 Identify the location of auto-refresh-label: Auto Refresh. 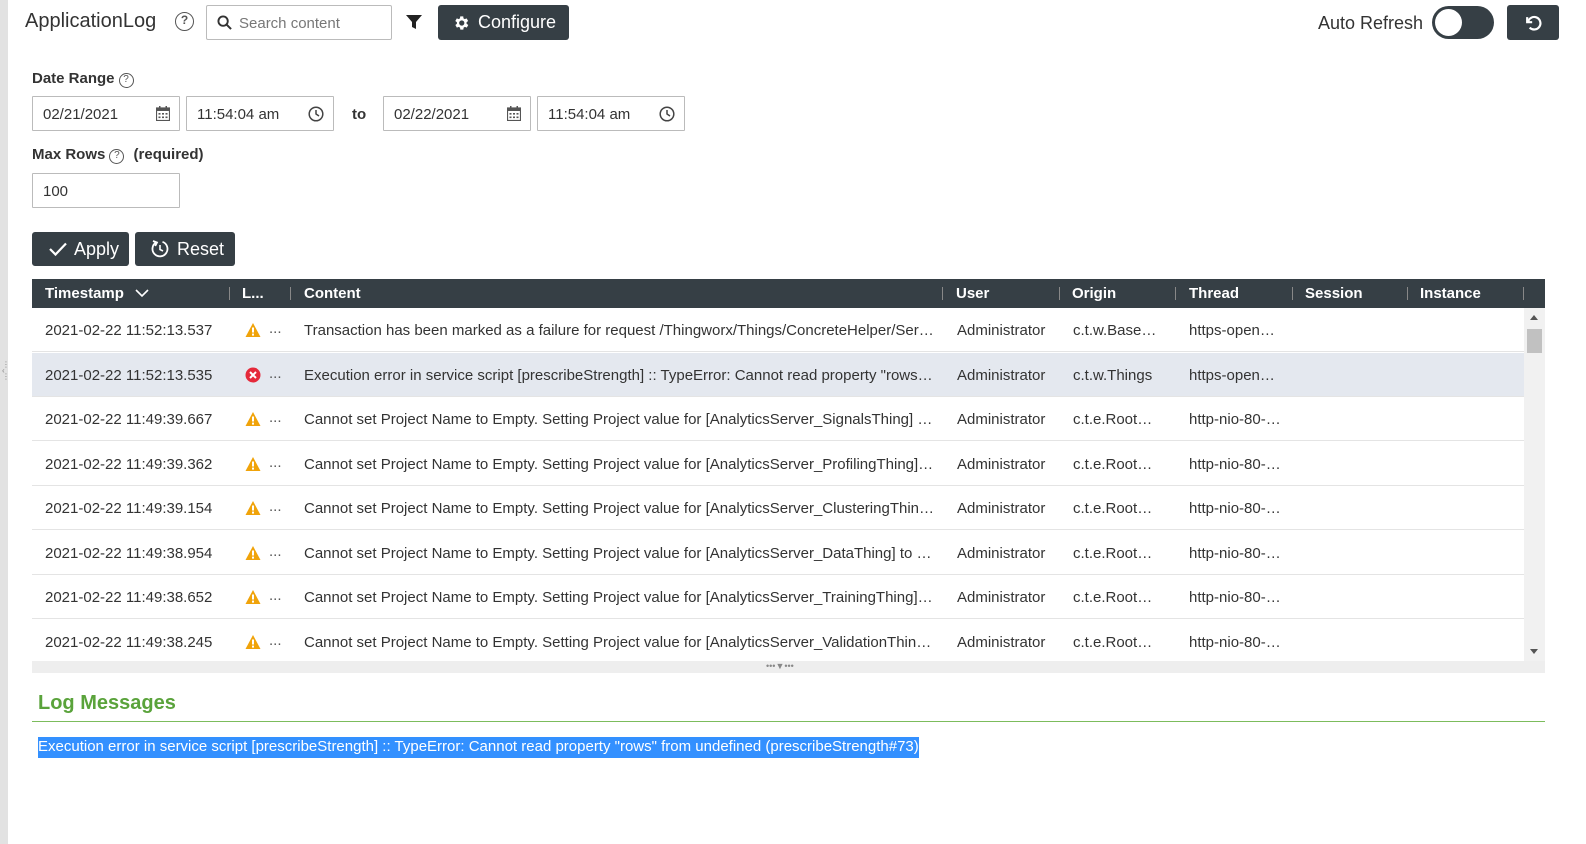
(1371, 23).